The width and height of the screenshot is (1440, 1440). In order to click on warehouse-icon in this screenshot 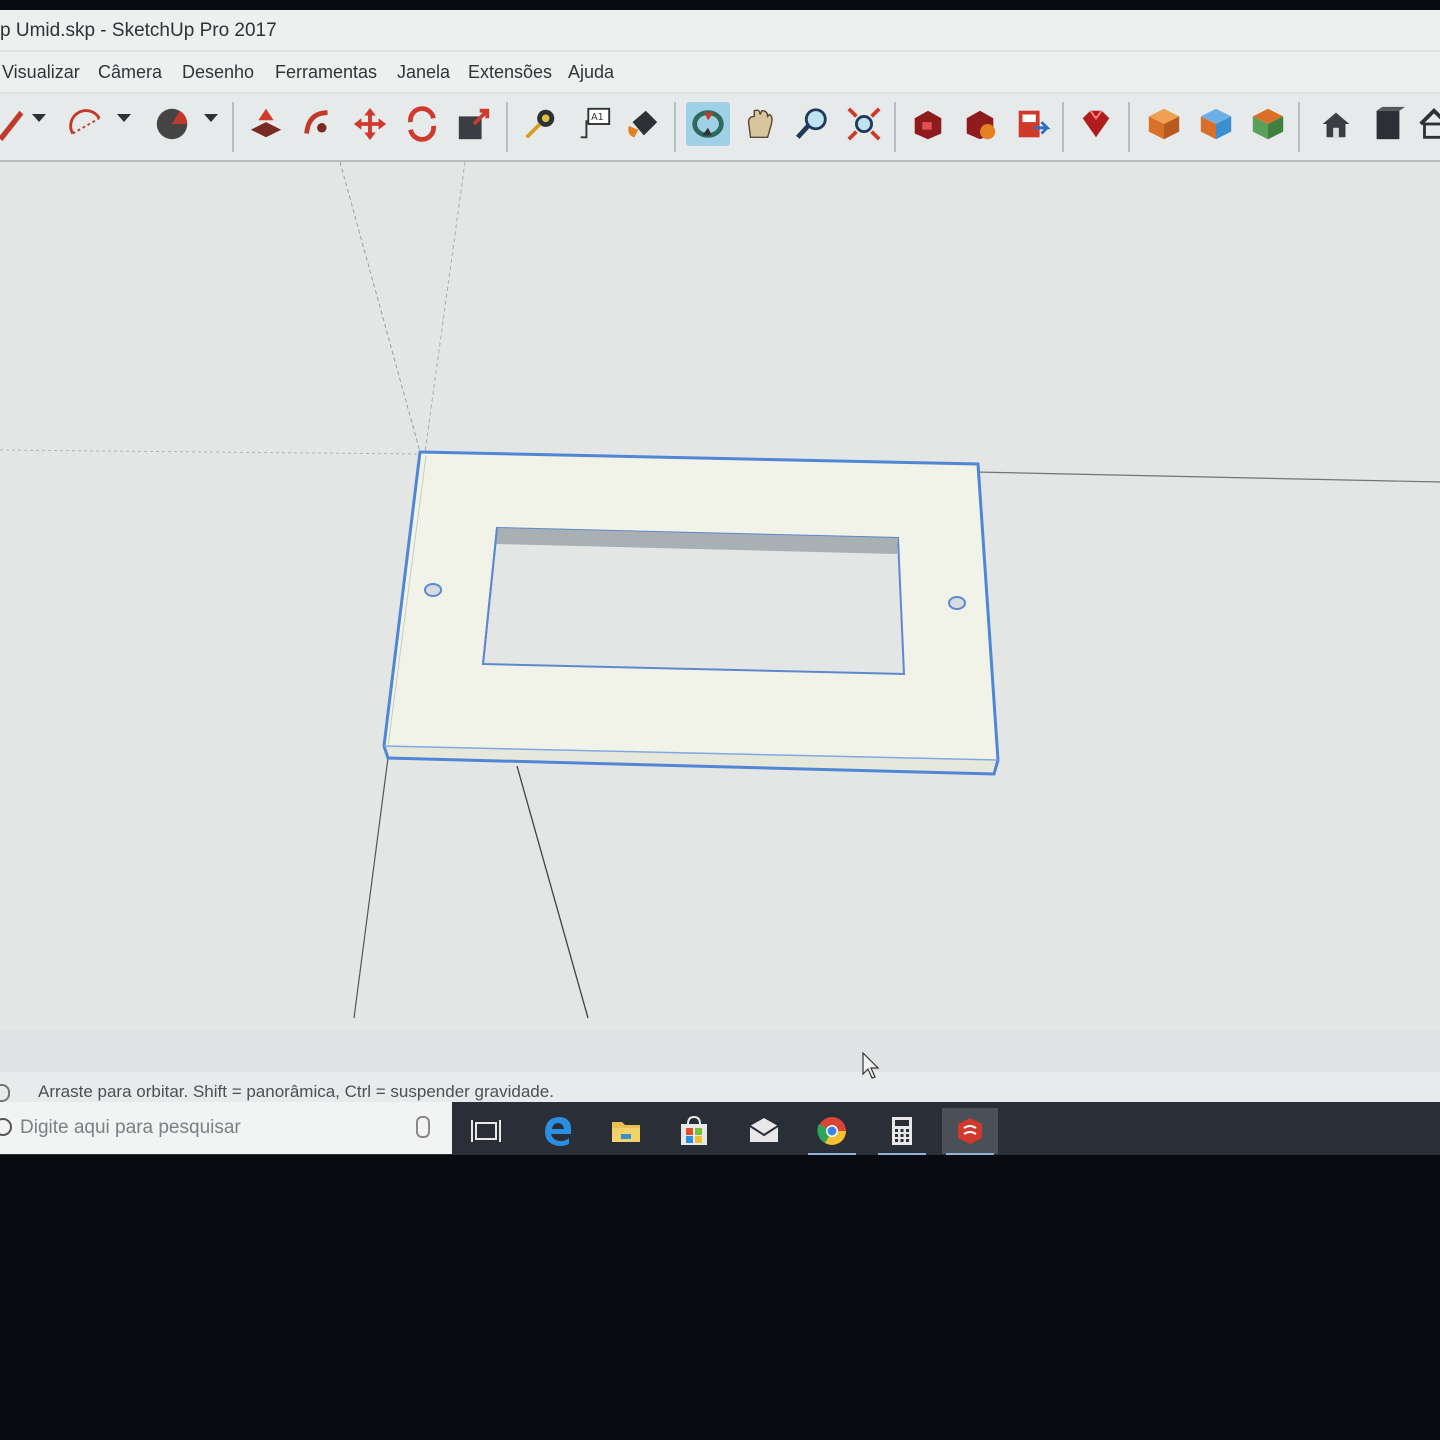, I will do `click(928, 124)`.